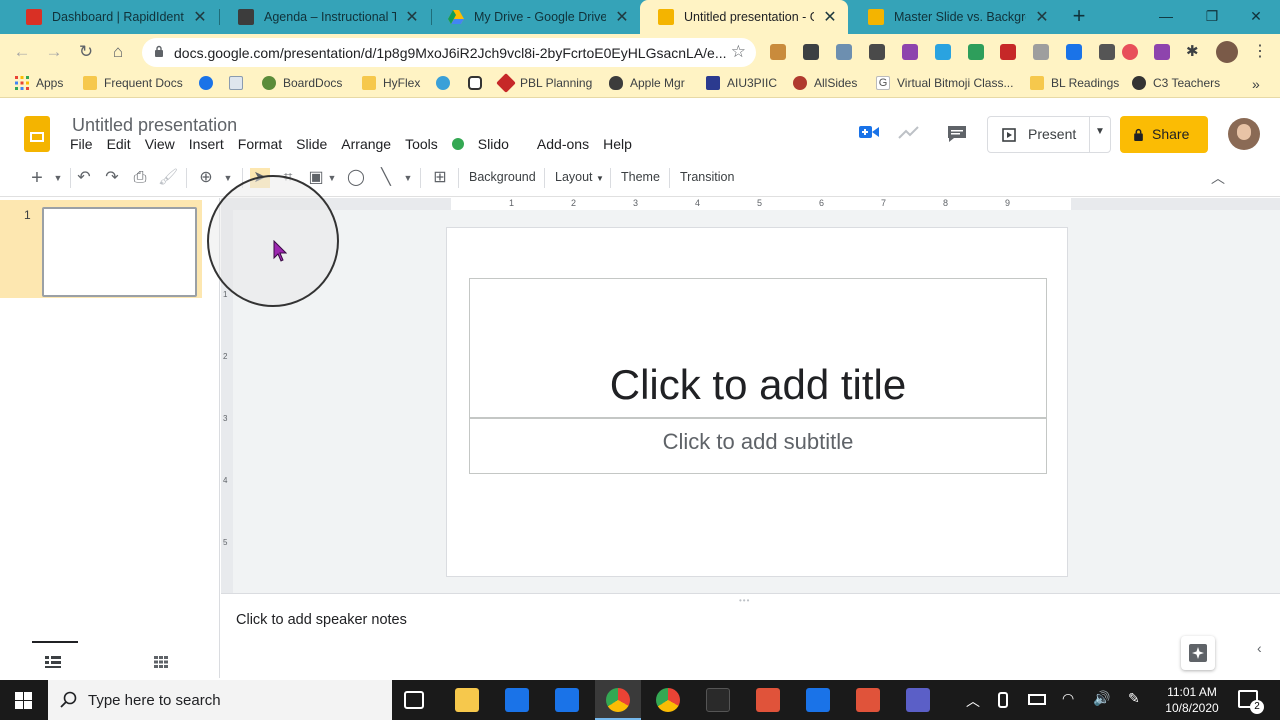  Describe the element at coordinates (825, 83) in the screenshot. I see `bookmark-allsides: AllSides` at that location.